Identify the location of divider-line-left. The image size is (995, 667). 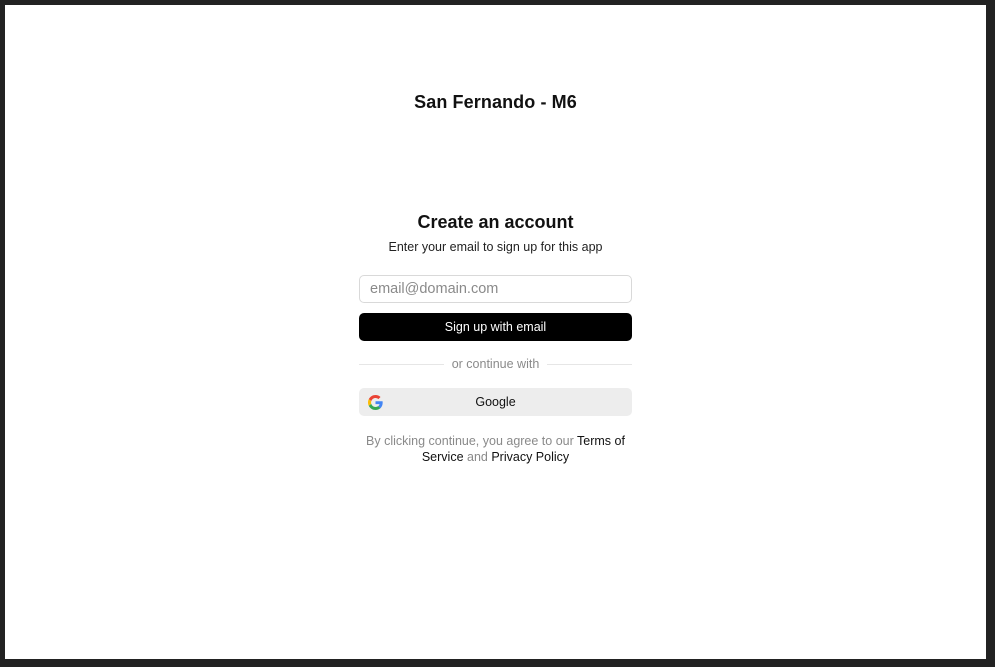
(401, 364).